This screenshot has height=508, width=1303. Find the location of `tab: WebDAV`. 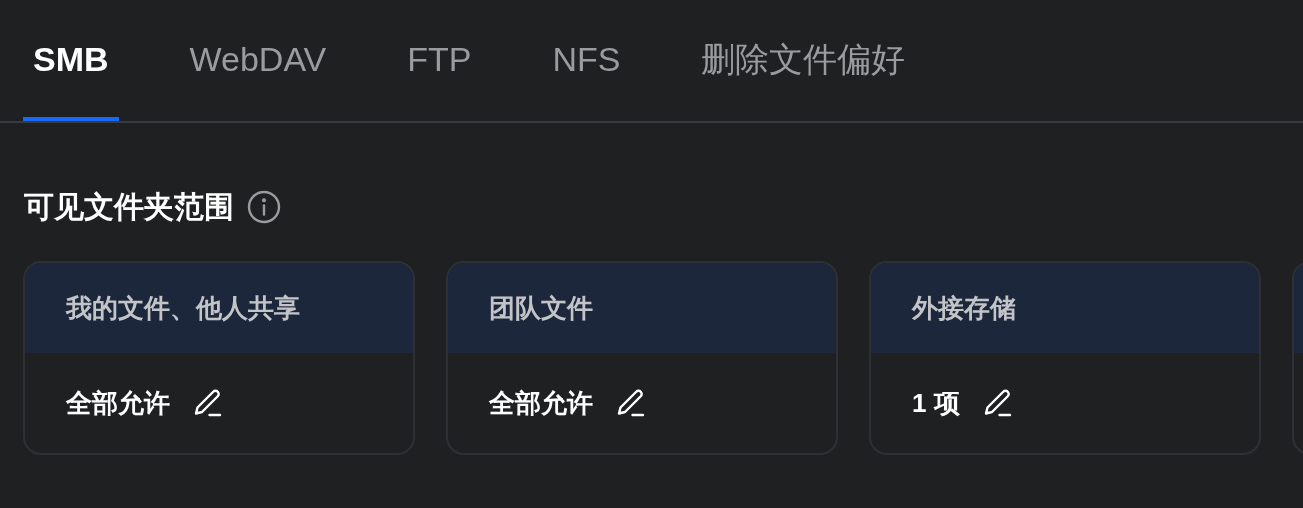

tab: WebDAV is located at coordinates (258, 60).